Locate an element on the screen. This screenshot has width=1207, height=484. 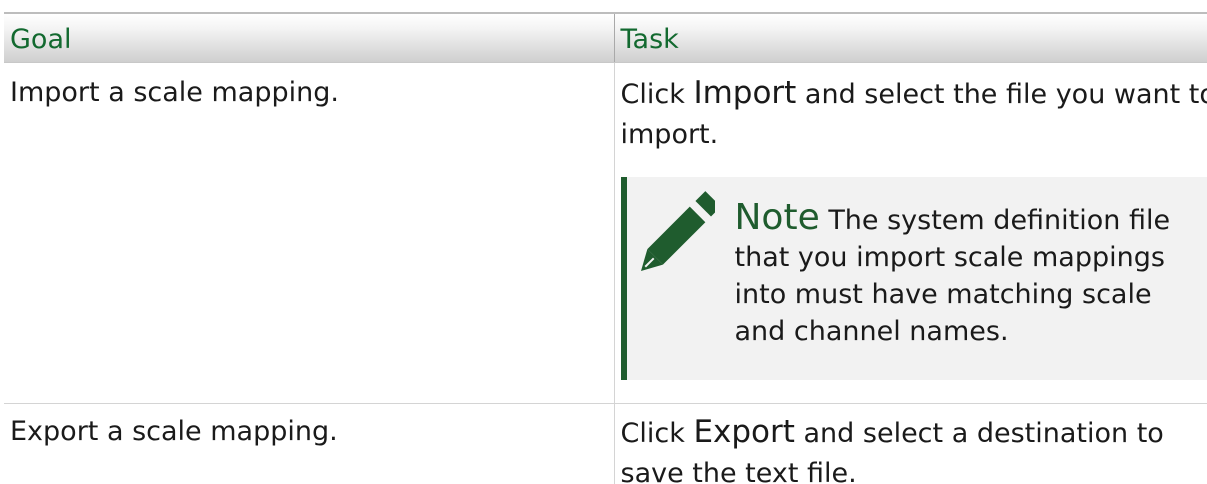
column-header-task: Task is located at coordinates (910, 37).